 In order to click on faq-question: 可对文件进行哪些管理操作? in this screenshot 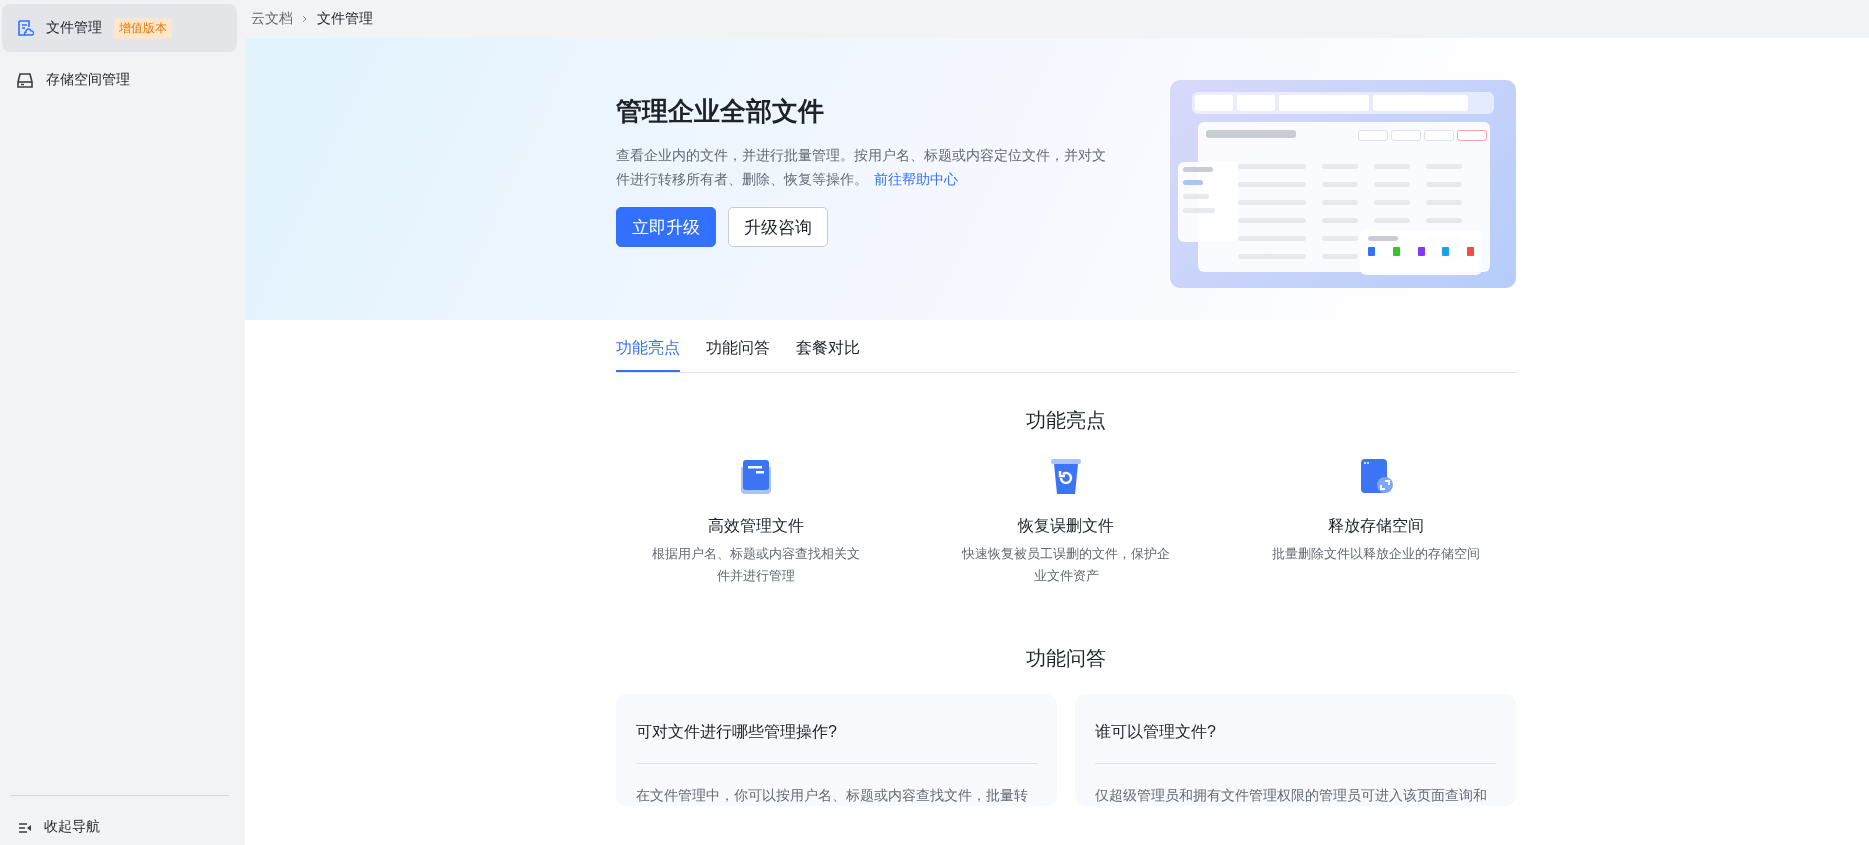, I will do `click(836, 743)`.